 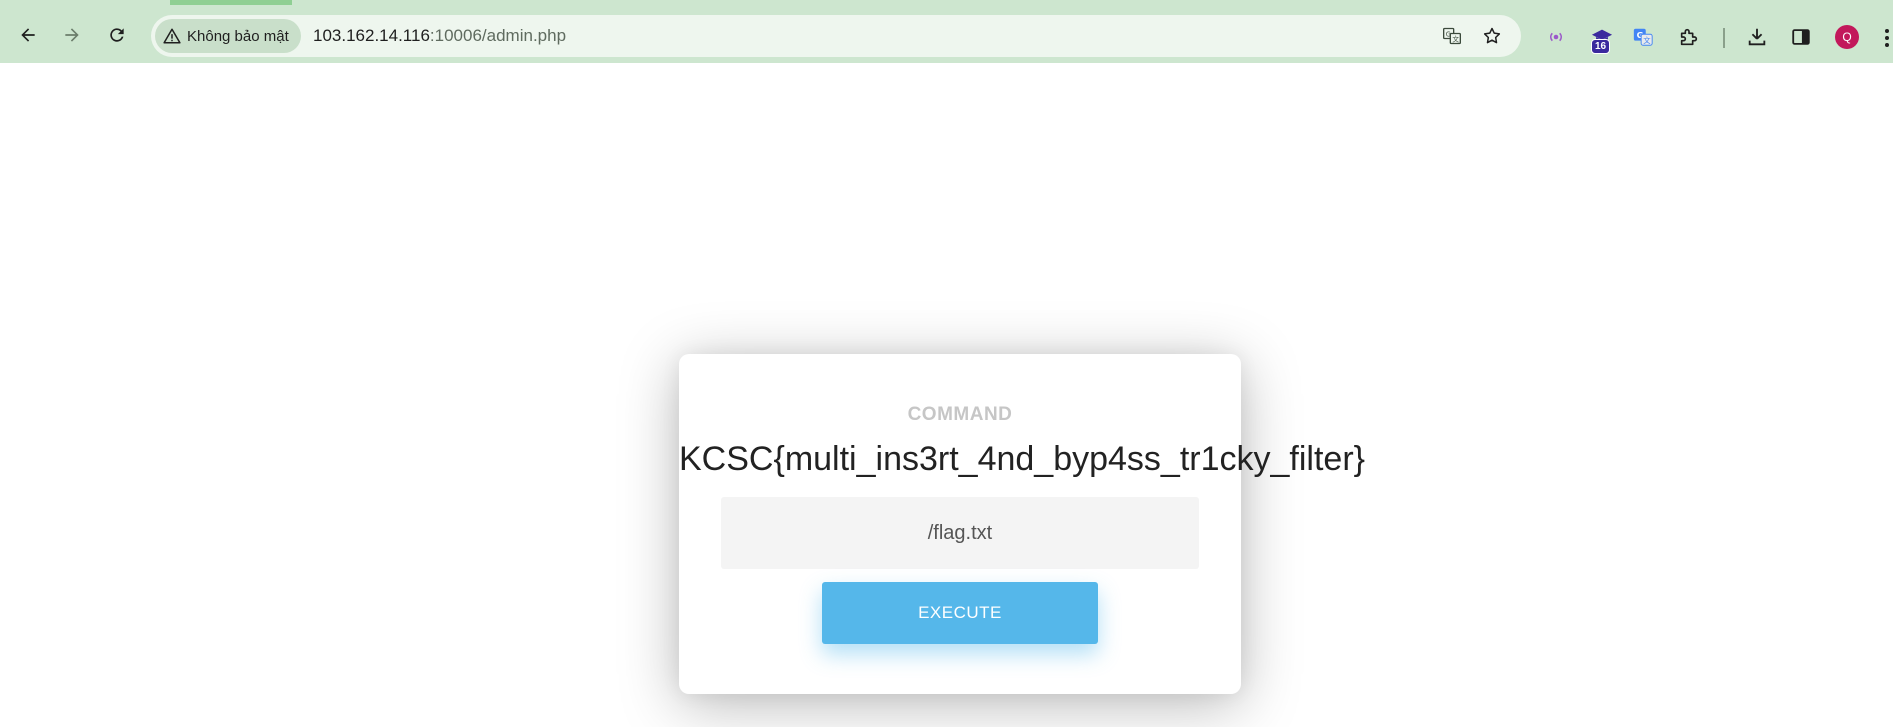 I want to click on tab-edge-right, so click(x=1092, y=2).